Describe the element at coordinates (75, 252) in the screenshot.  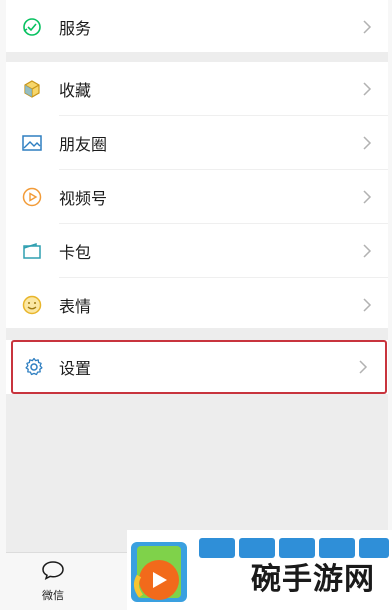
I see `menu-item-label: 卡包` at that location.